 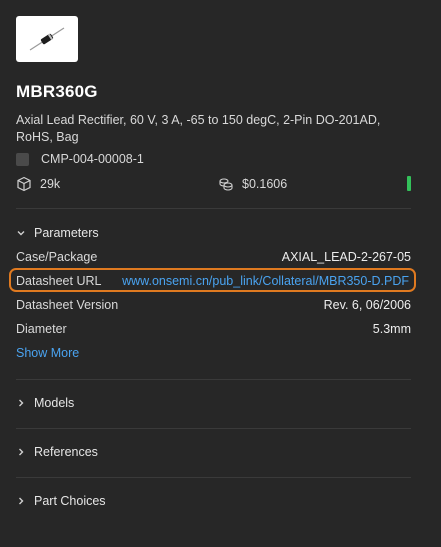 What do you see at coordinates (66, 452) in the screenshot?
I see `references-title: References` at bounding box center [66, 452].